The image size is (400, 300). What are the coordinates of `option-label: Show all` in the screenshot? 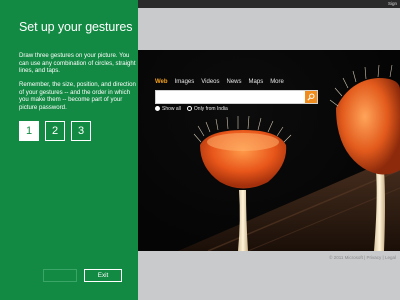 It's located at (171, 109).